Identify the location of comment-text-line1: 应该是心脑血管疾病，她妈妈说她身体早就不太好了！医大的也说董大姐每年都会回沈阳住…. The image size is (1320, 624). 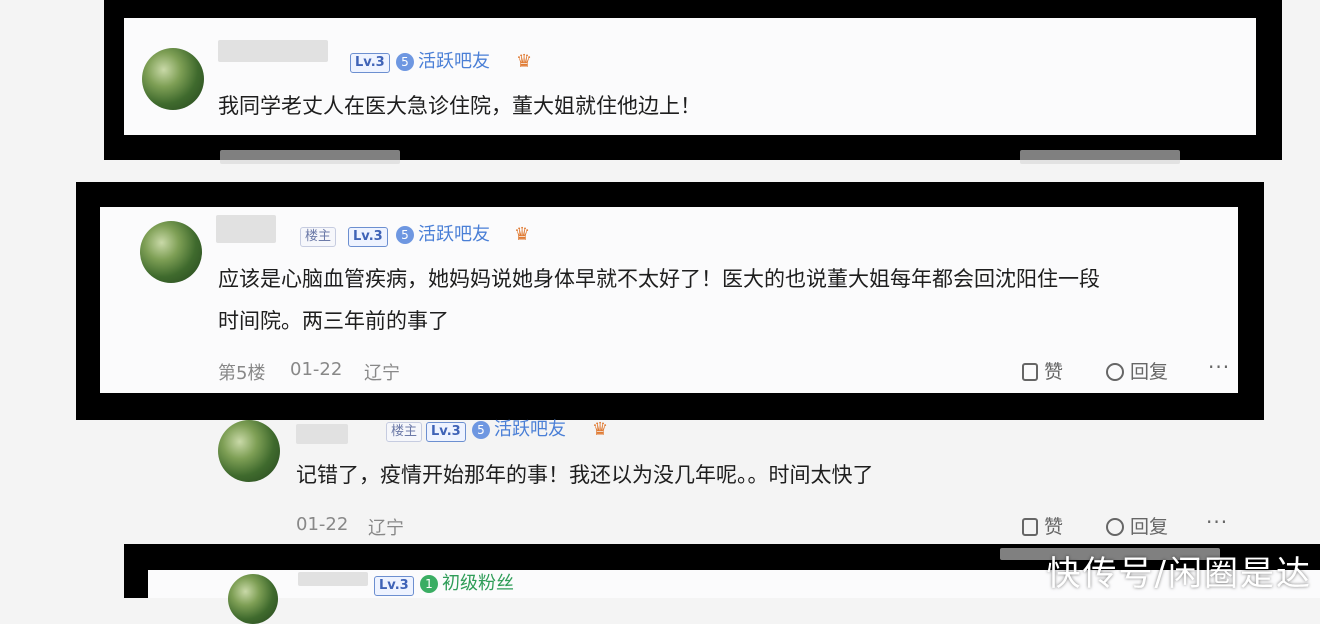
(659, 279).